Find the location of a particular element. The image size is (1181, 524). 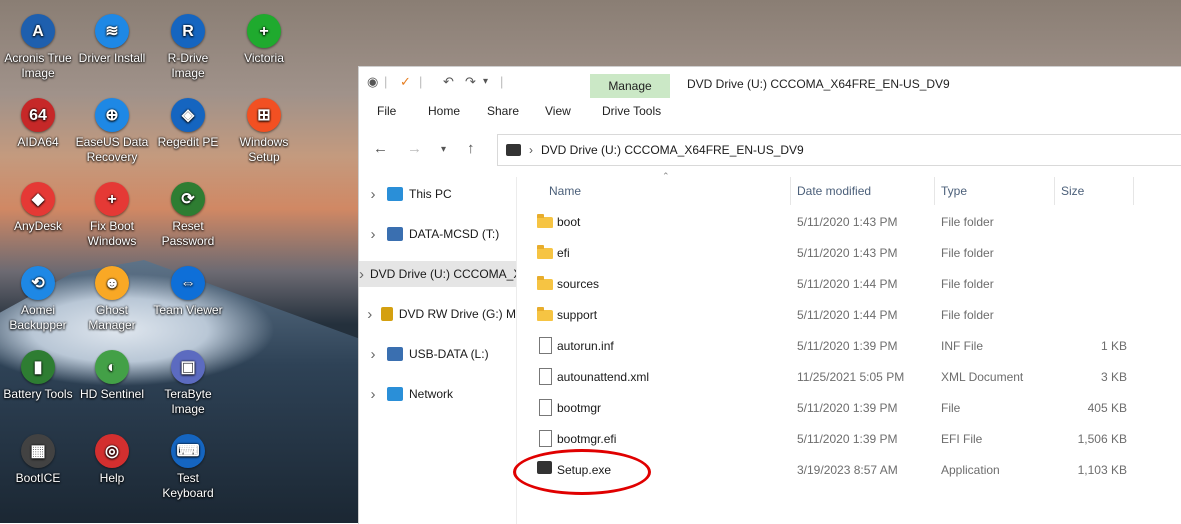

bootice-icon: ▦ is located at coordinates (38, 451).